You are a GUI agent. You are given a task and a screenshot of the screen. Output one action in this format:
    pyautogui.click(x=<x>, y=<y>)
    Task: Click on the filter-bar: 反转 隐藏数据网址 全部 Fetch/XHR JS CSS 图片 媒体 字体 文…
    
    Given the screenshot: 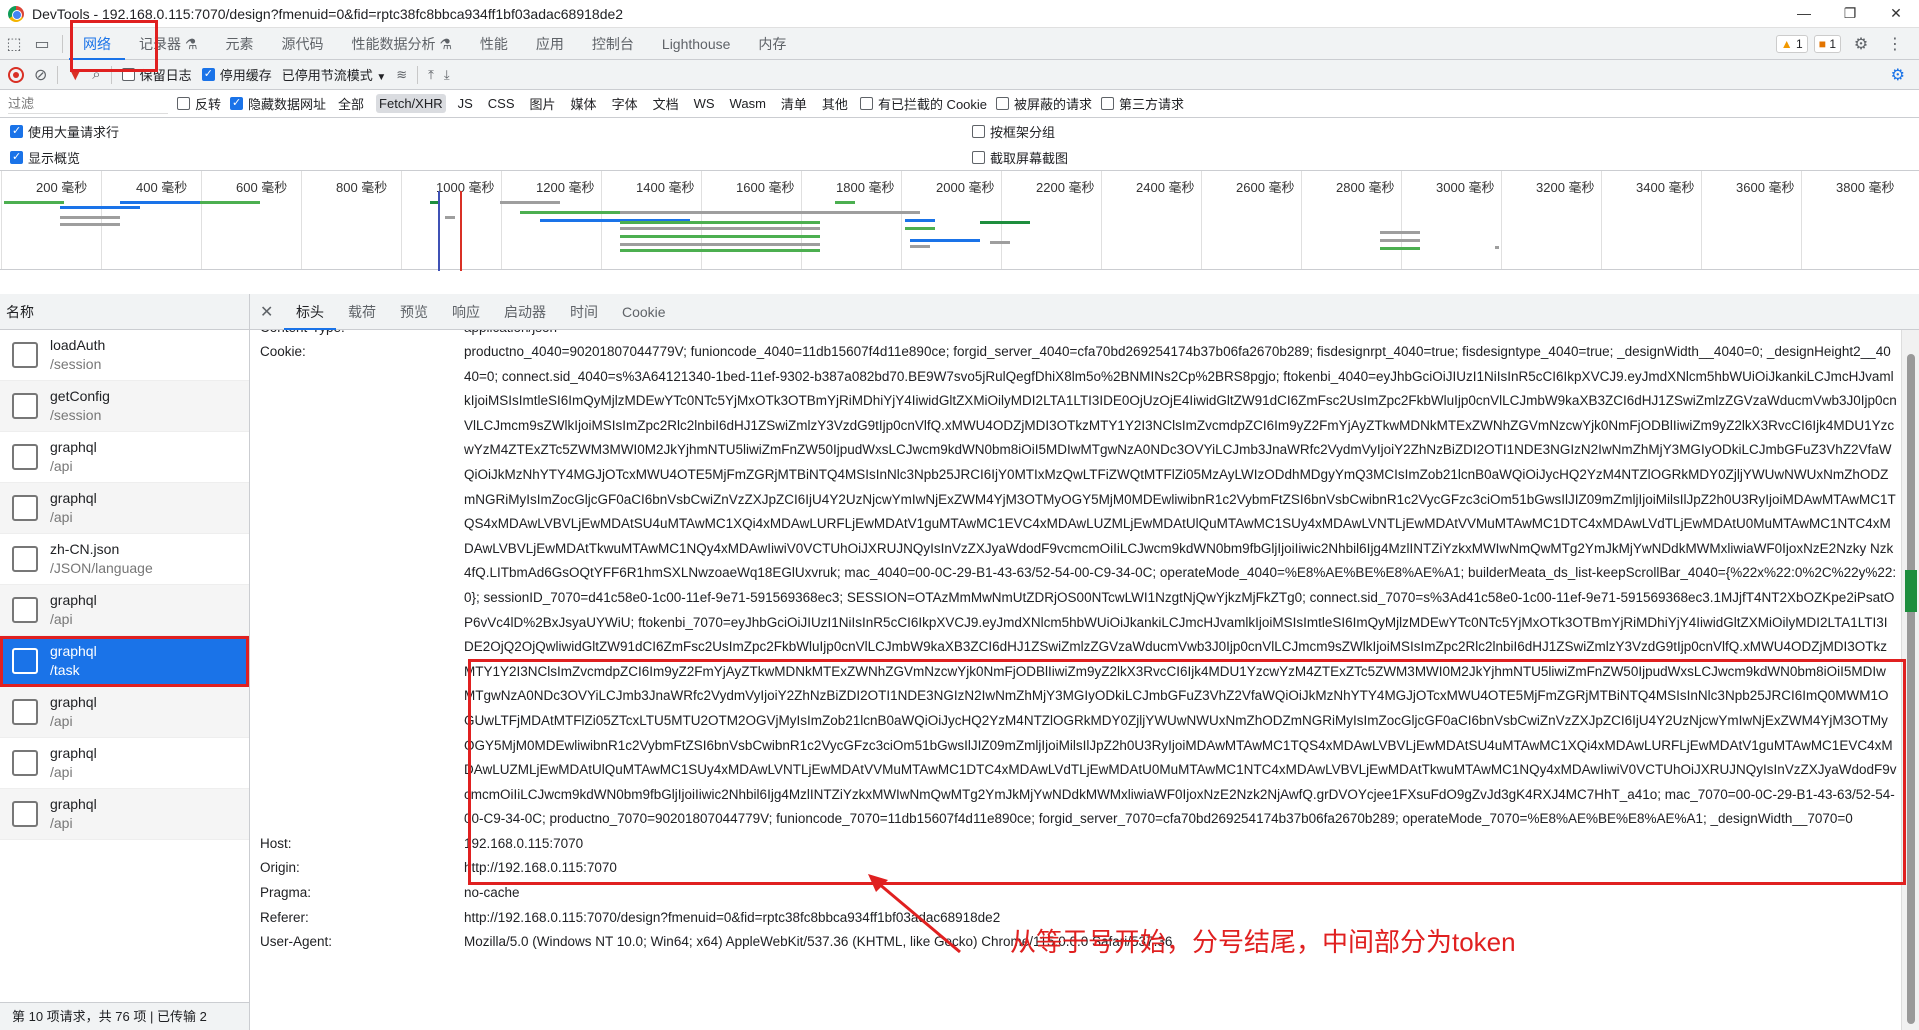 What is the action you would take?
    pyautogui.click(x=959, y=104)
    